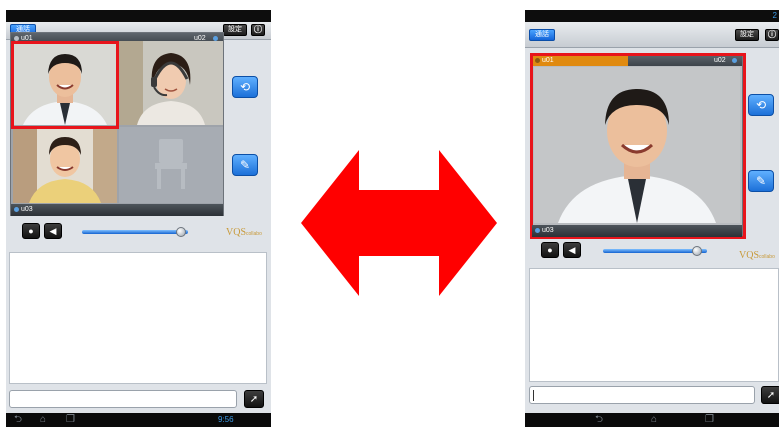 Image resolution: width=779 pixels, height=427 pixels. I want to click on boy-portrait-image, so click(65, 165).